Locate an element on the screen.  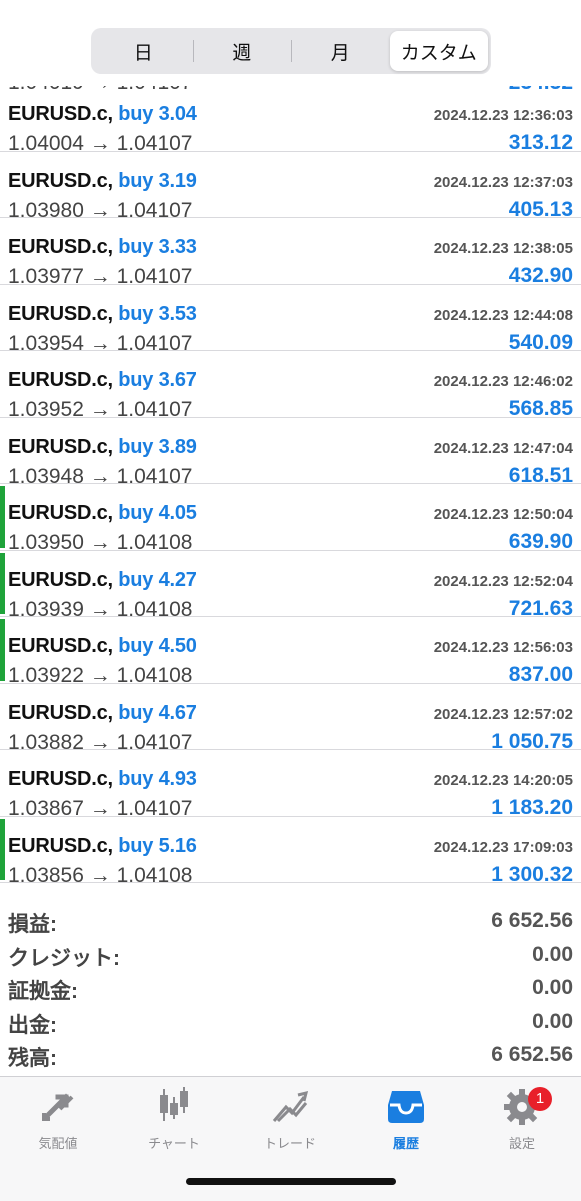
deal-side-volume: buy 4.67 is located at coordinates (157, 712).